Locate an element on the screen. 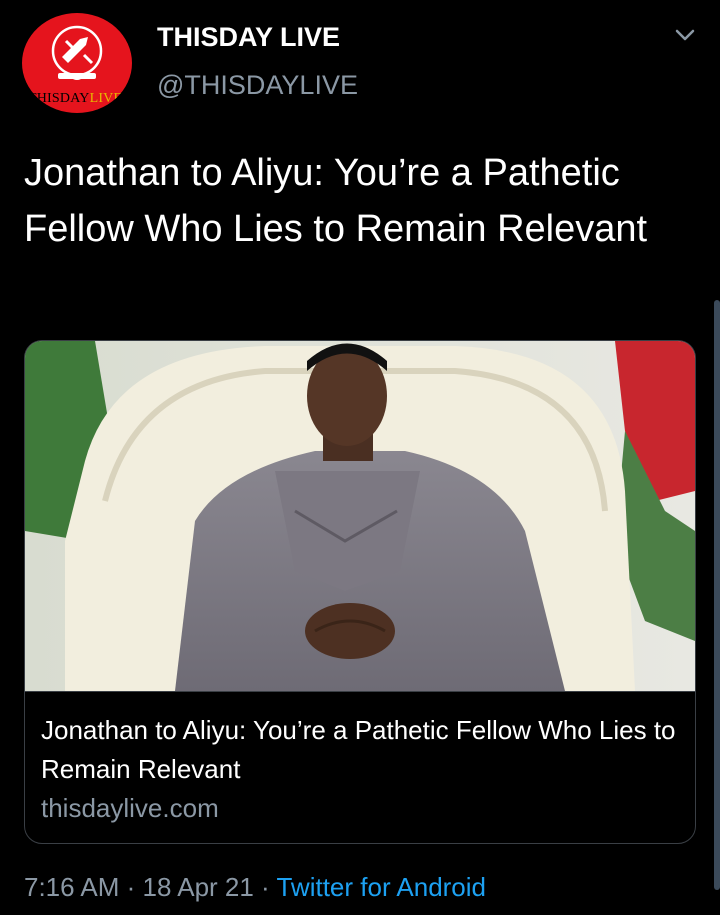  card-domain: thisdaylive.com is located at coordinates (130, 808).